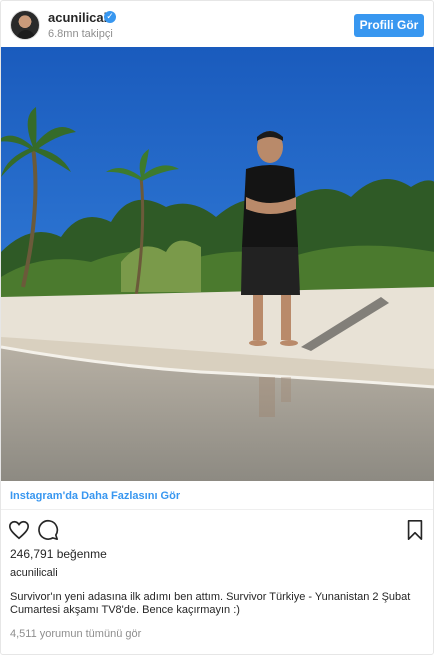  I want to click on verified-badge-icon: ✓, so click(110, 17).